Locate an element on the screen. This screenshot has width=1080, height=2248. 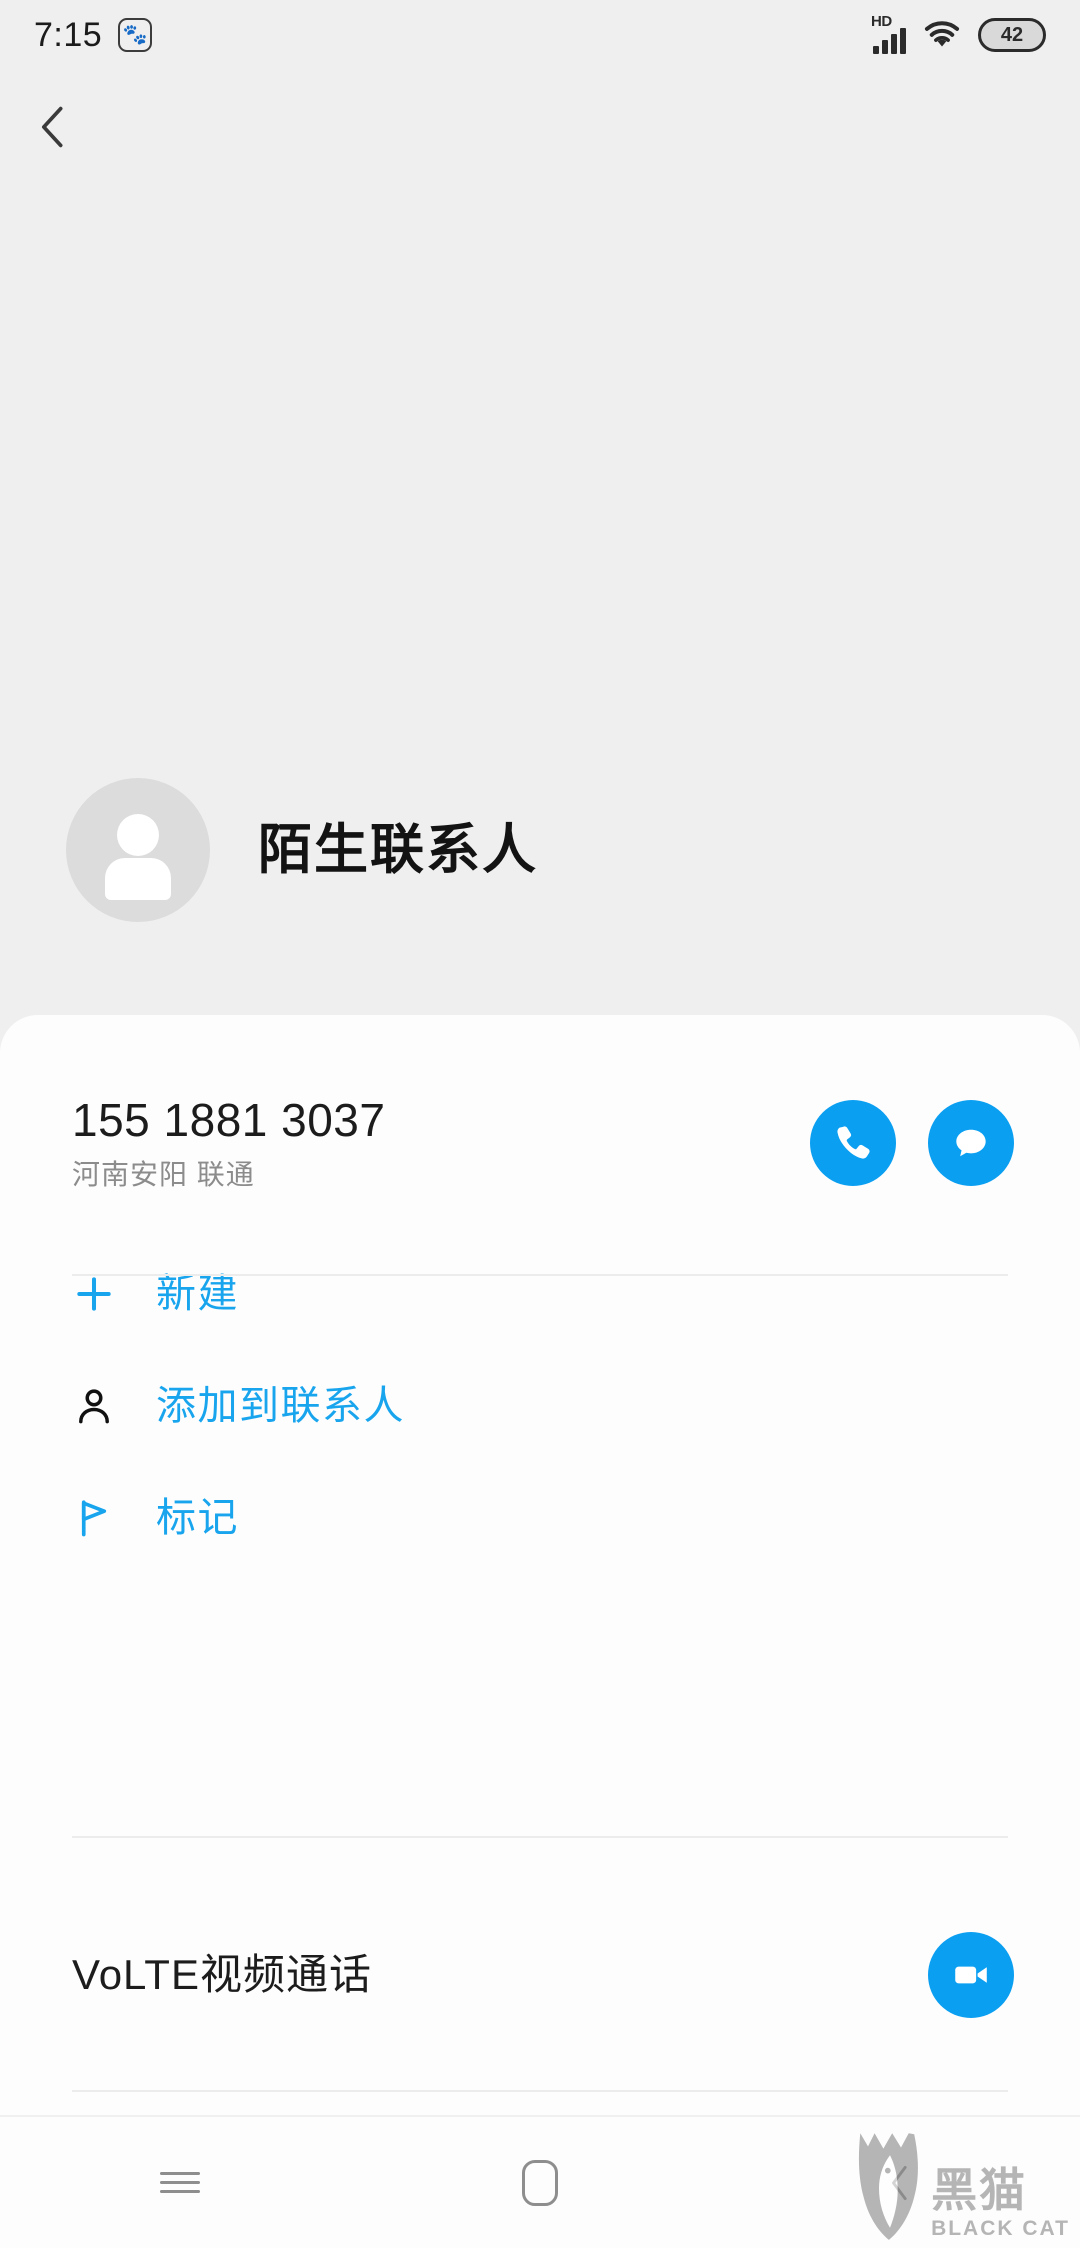
person-placeholder-icon is located at coordinates (138, 835).